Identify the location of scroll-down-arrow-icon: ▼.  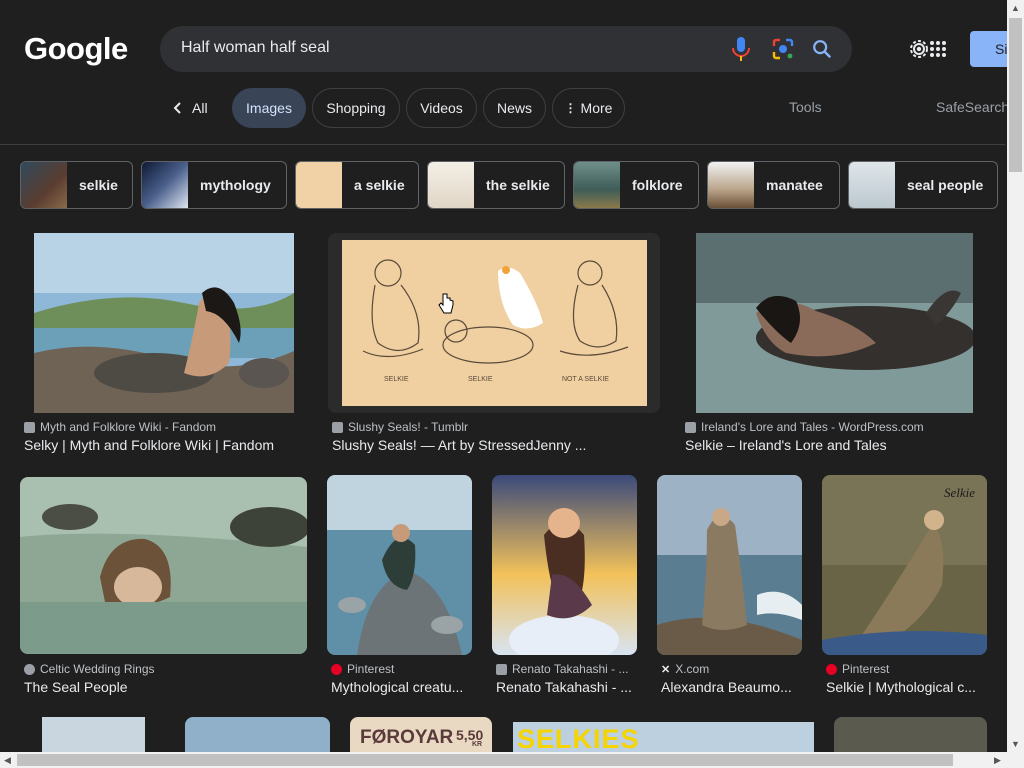
(1015, 744).